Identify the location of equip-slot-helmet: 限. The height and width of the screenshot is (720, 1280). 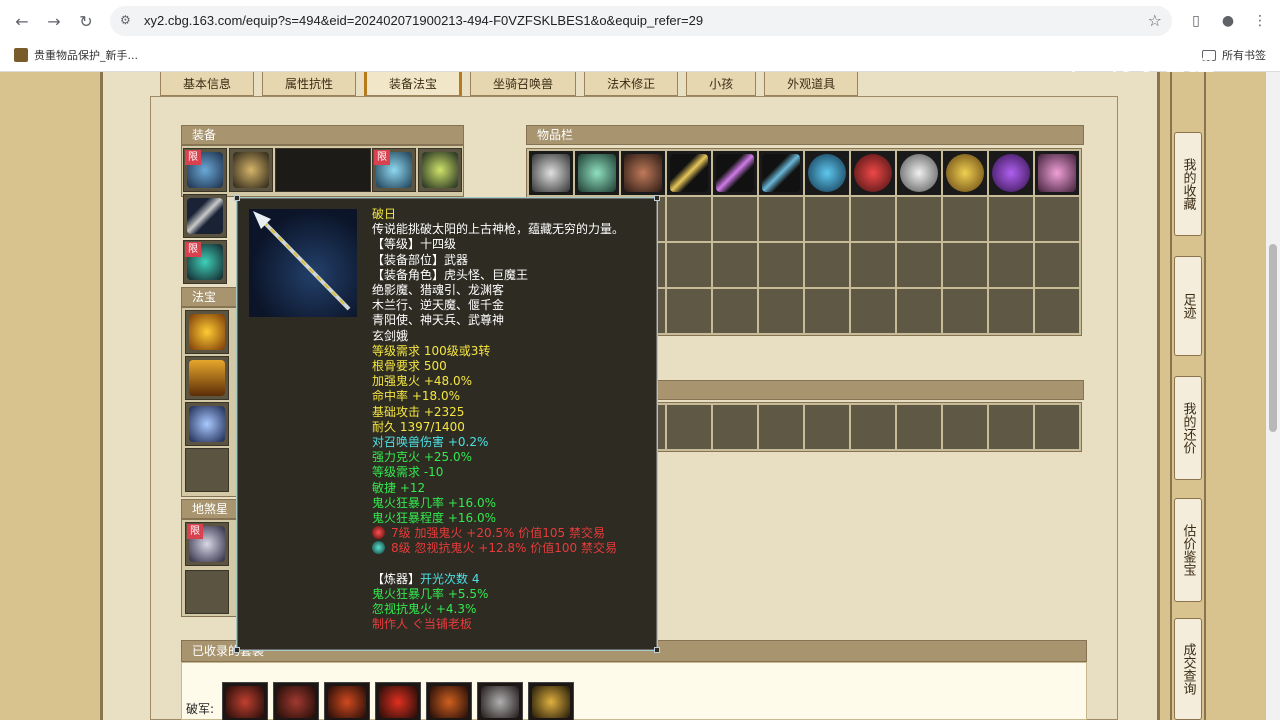
(205, 170).